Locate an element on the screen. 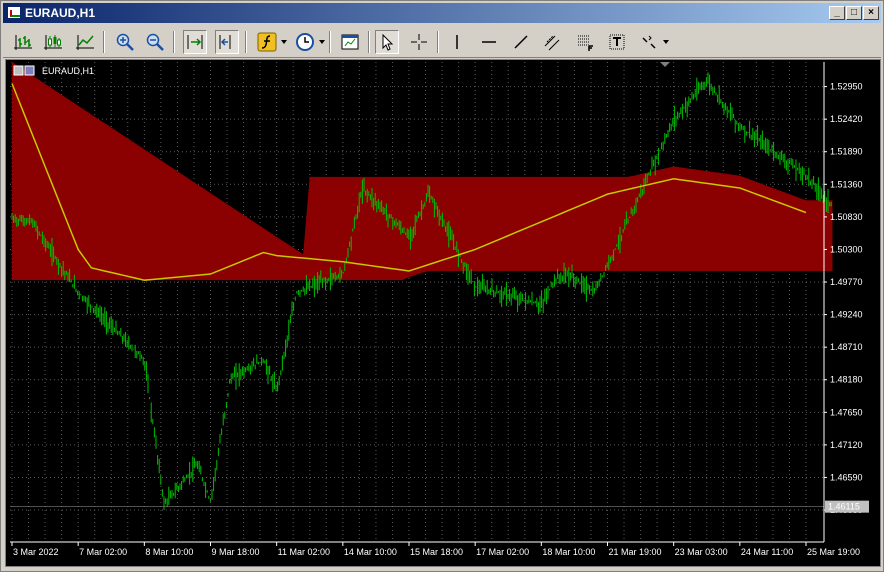 This screenshot has width=884, height=572. arrows-button is located at coordinates (649, 42).